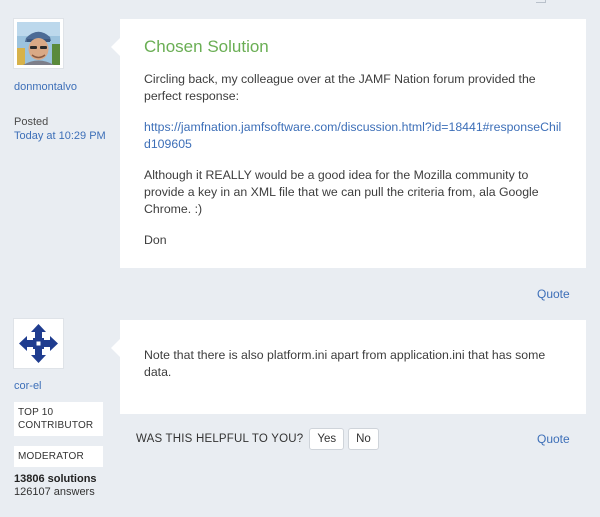 The width and height of the screenshot is (600, 517). I want to click on posted-time: Today at 10:29 PM, so click(60, 136).